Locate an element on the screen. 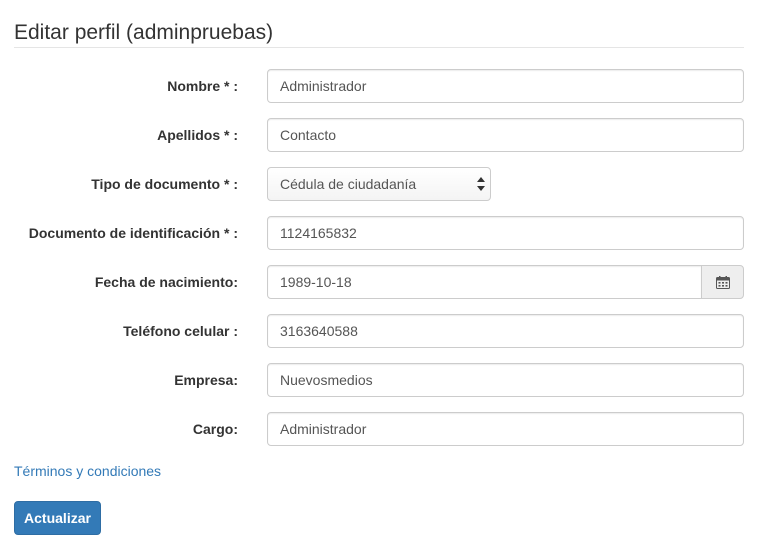 This screenshot has width=764, height=559. tipo-documento-selected: Cédula de ciudadanía is located at coordinates (348, 184).